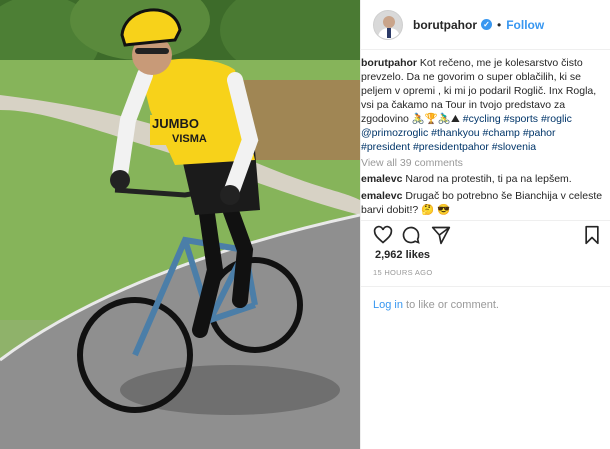  What do you see at coordinates (450, 305) in the screenshot?
I see `login-suffix: to like or comment.` at bounding box center [450, 305].